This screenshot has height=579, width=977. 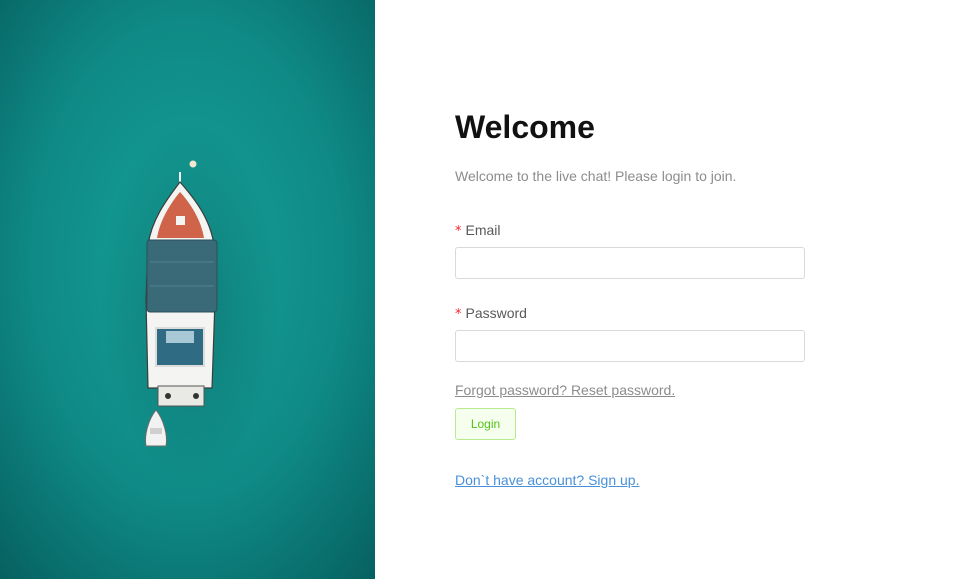 What do you see at coordinates (496, 313) in the screenshot?
I see `password-label-text: Password` at bounding box center [496, 313].